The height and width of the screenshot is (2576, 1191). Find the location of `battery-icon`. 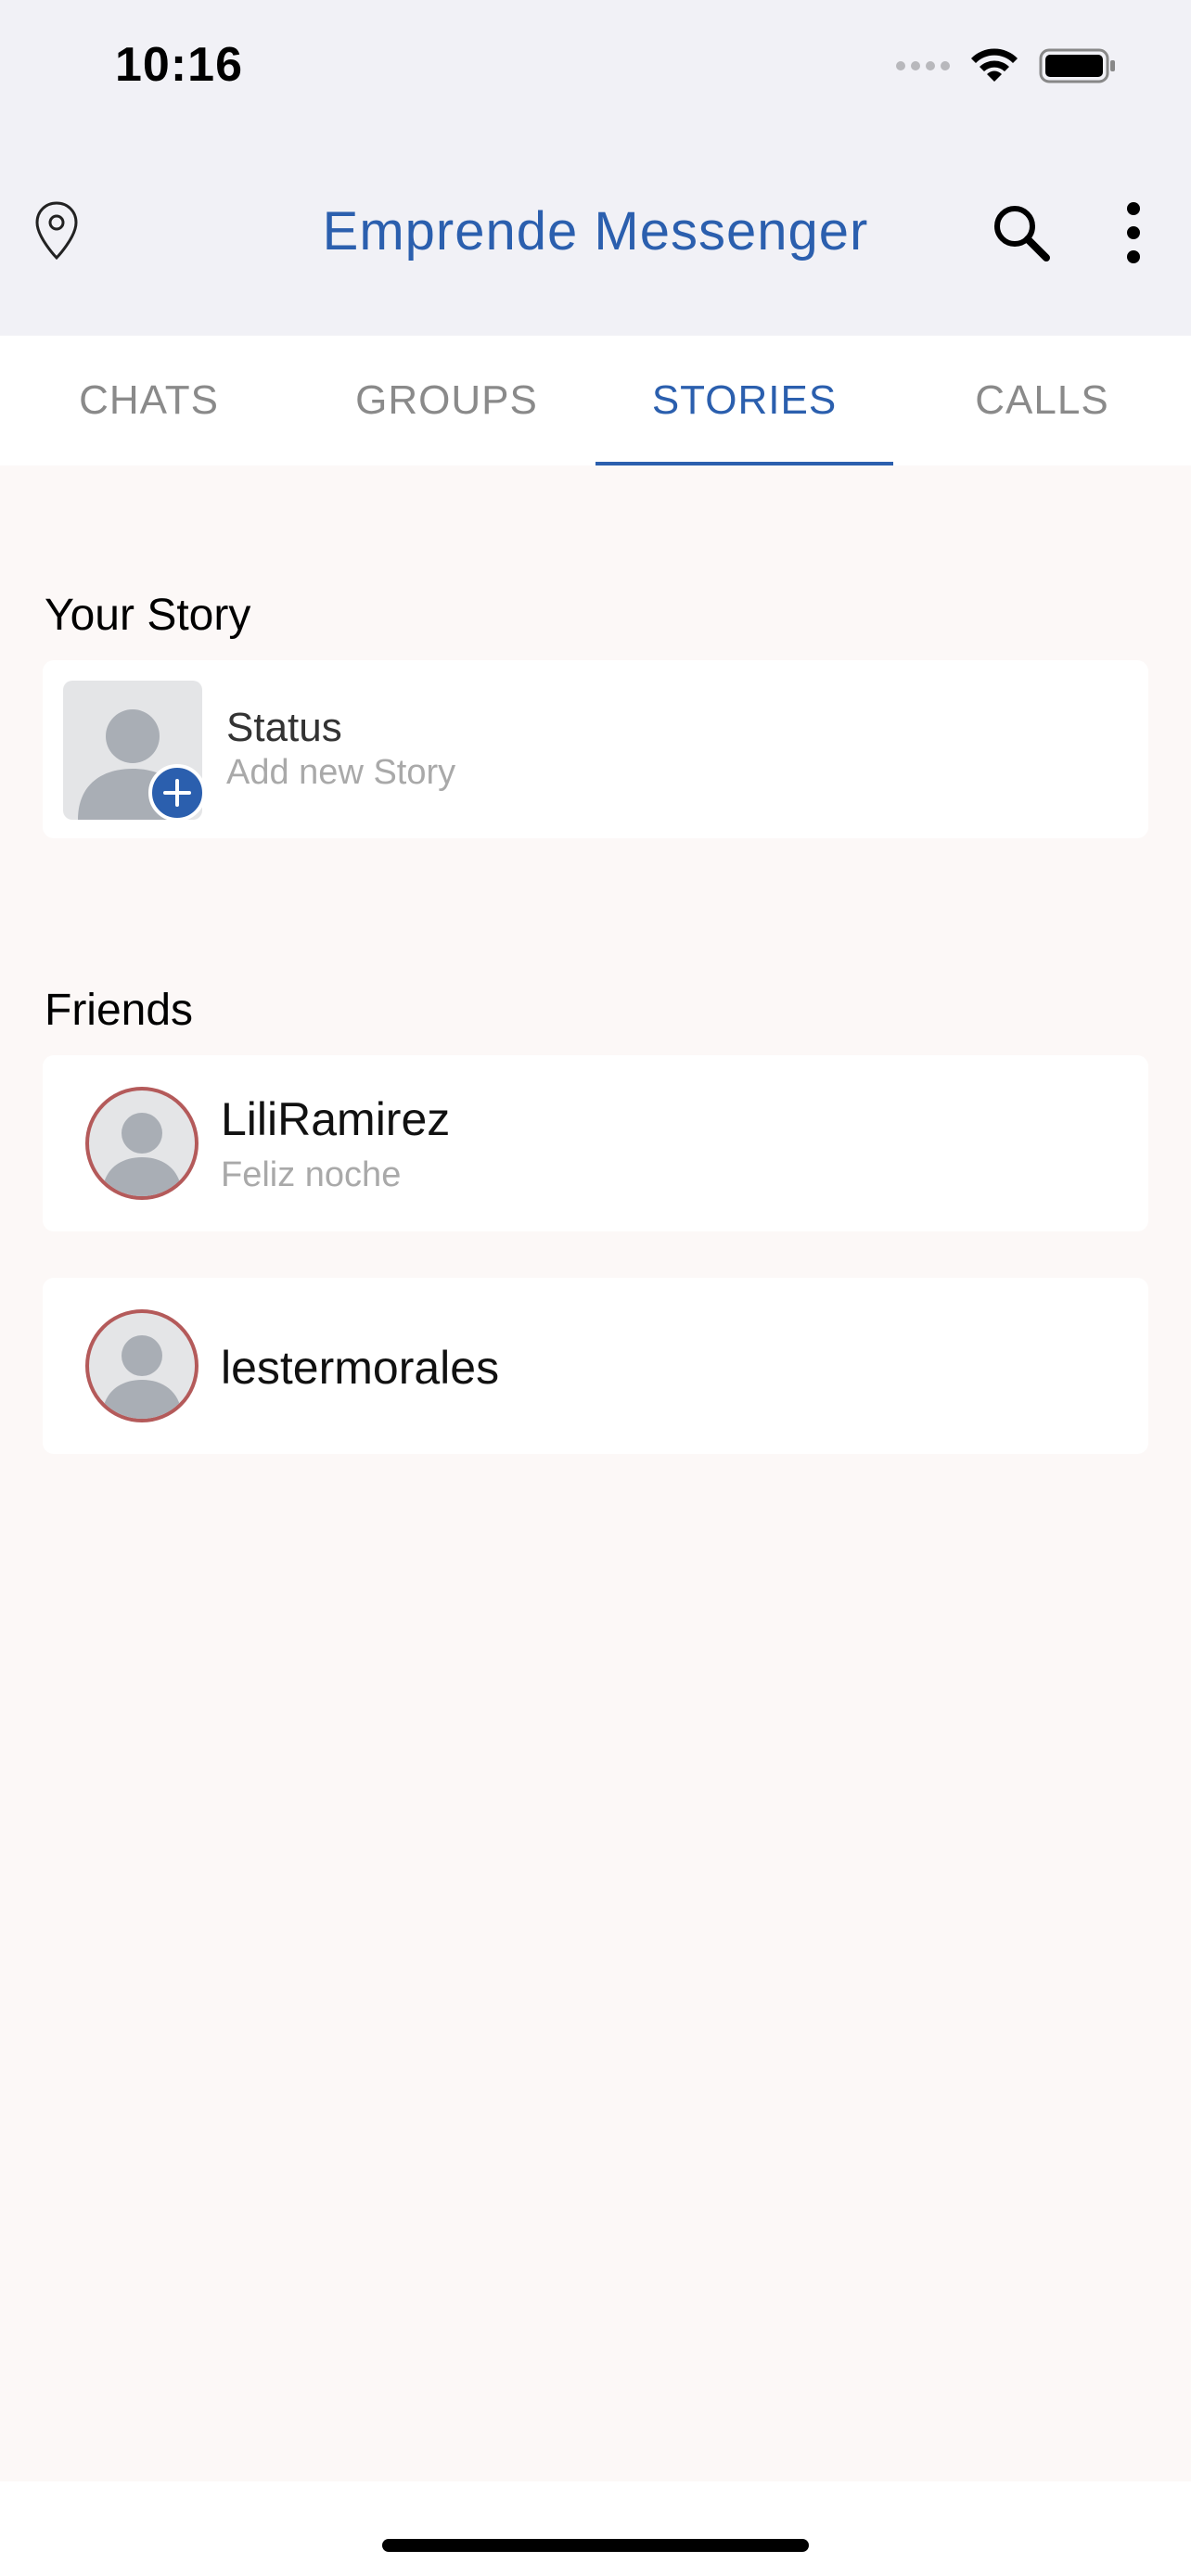

battery-icon is located at coordinates (1077, 66).